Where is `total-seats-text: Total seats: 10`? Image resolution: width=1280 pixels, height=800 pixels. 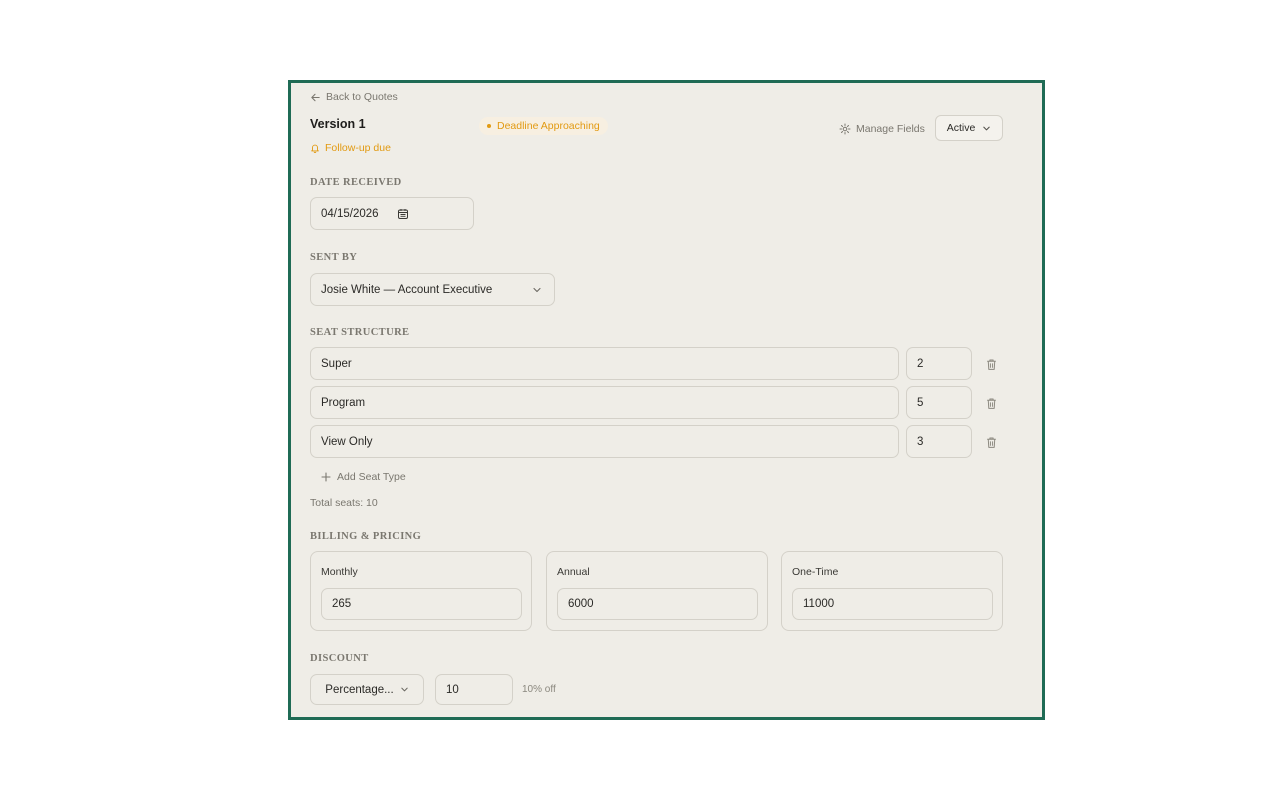 total-seats-text: Total seats: 10 is located at coordinates (344, 503).